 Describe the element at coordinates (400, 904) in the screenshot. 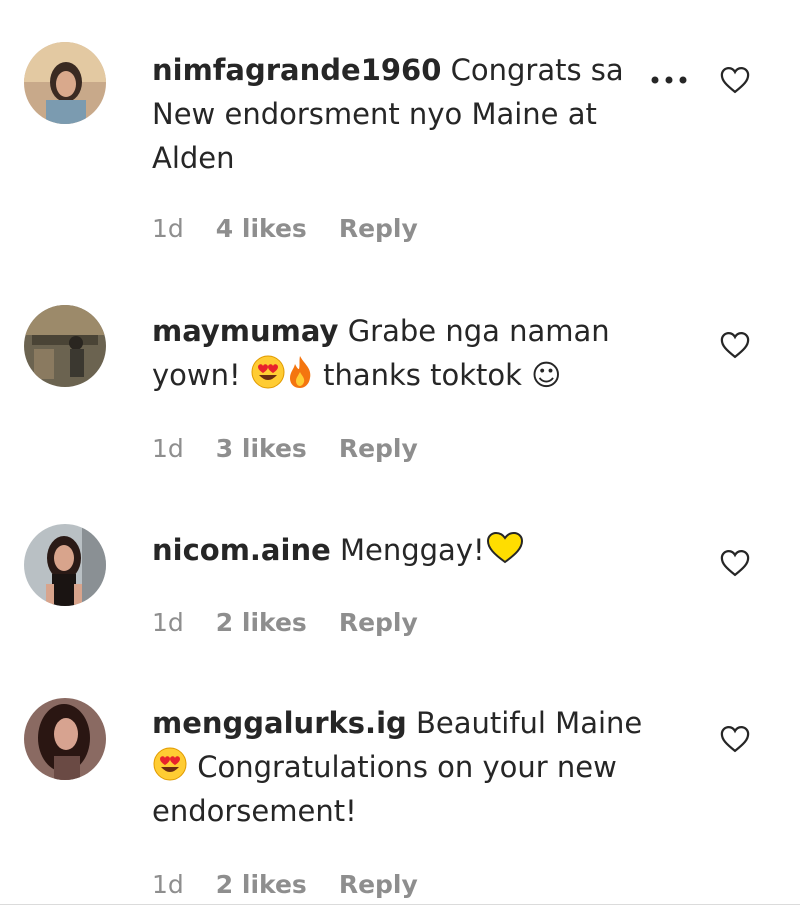

I see `divider` at that location.